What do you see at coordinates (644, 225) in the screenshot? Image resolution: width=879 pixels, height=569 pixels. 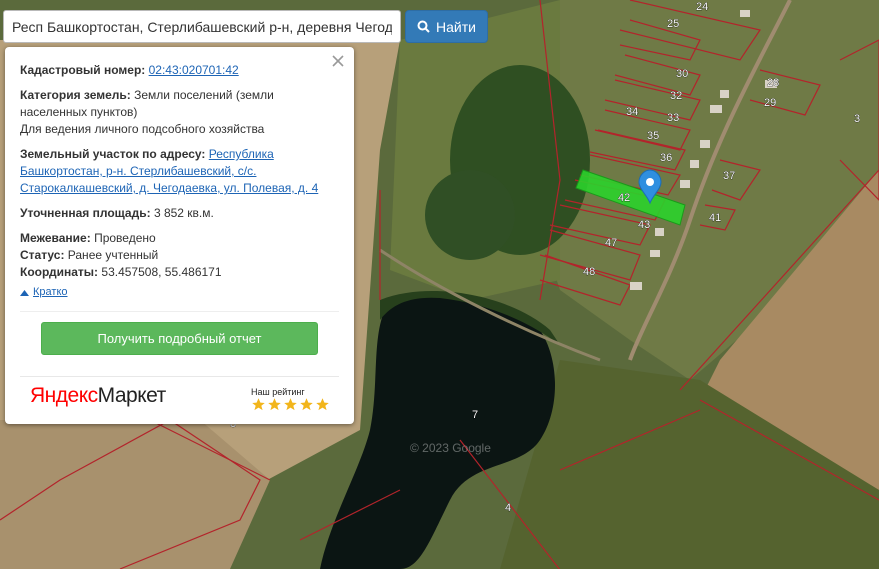 I see `parcel-label-43: 43` at bounding box center [644, 225].